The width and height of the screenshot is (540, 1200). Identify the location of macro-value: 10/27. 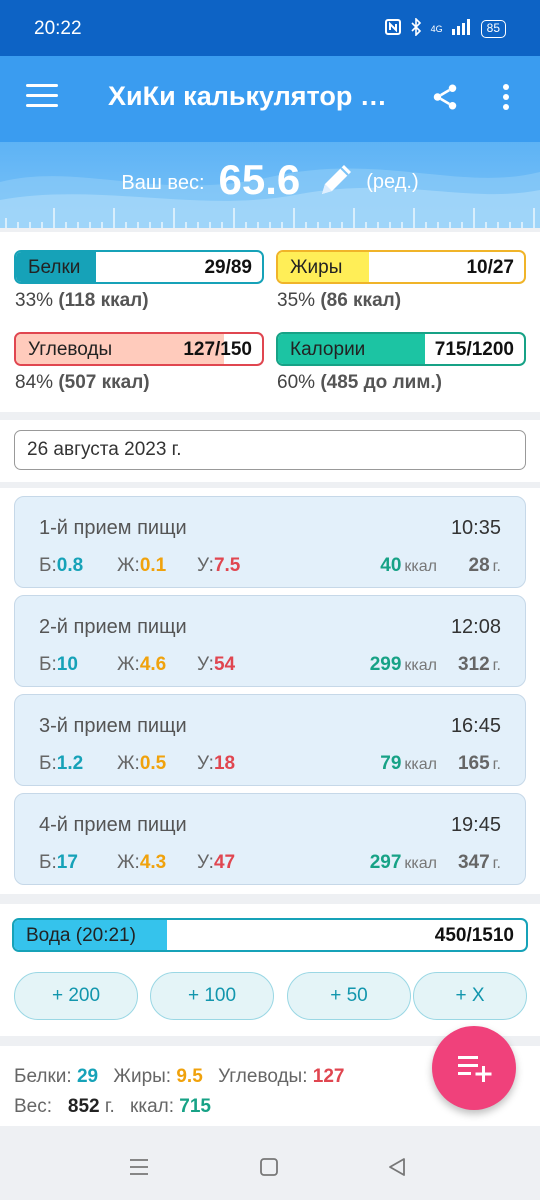
(490, 267).